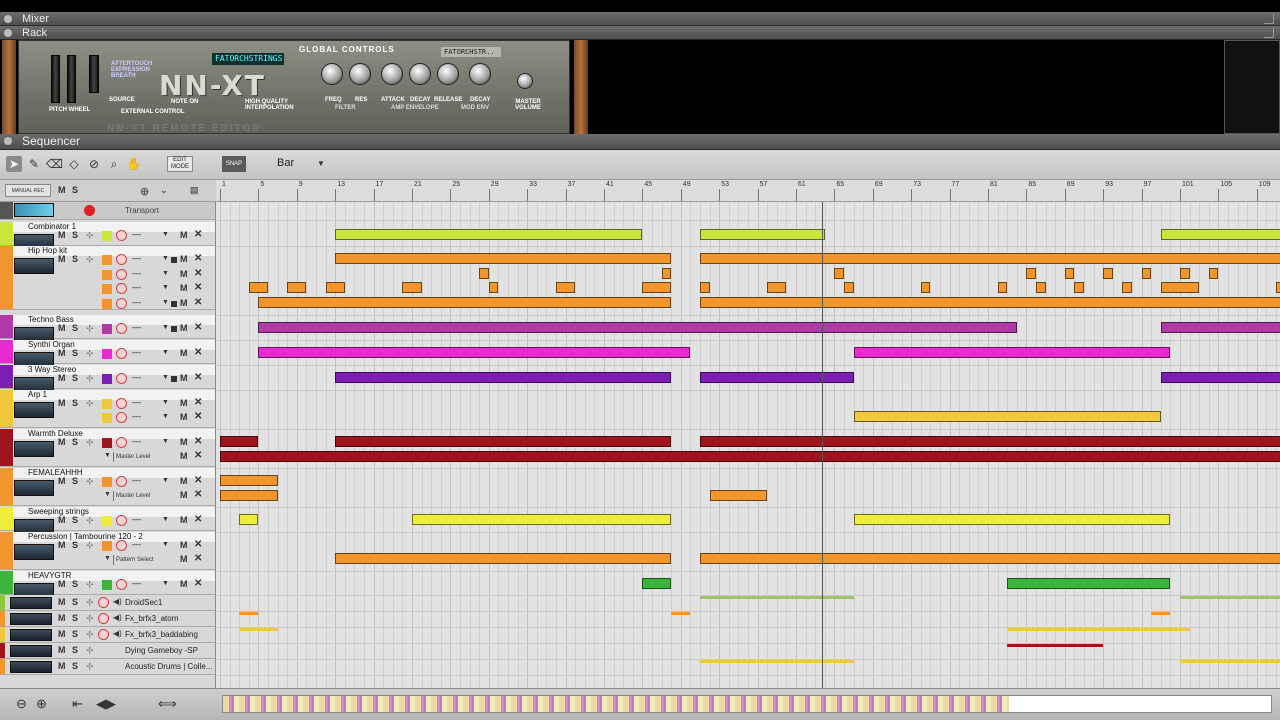 The width and height of the screenshot is (1280, 720). What do you see at coordinates (525, 81) in the screenshot?
I see `master-volume-knob` at bounding box center [525, 81].